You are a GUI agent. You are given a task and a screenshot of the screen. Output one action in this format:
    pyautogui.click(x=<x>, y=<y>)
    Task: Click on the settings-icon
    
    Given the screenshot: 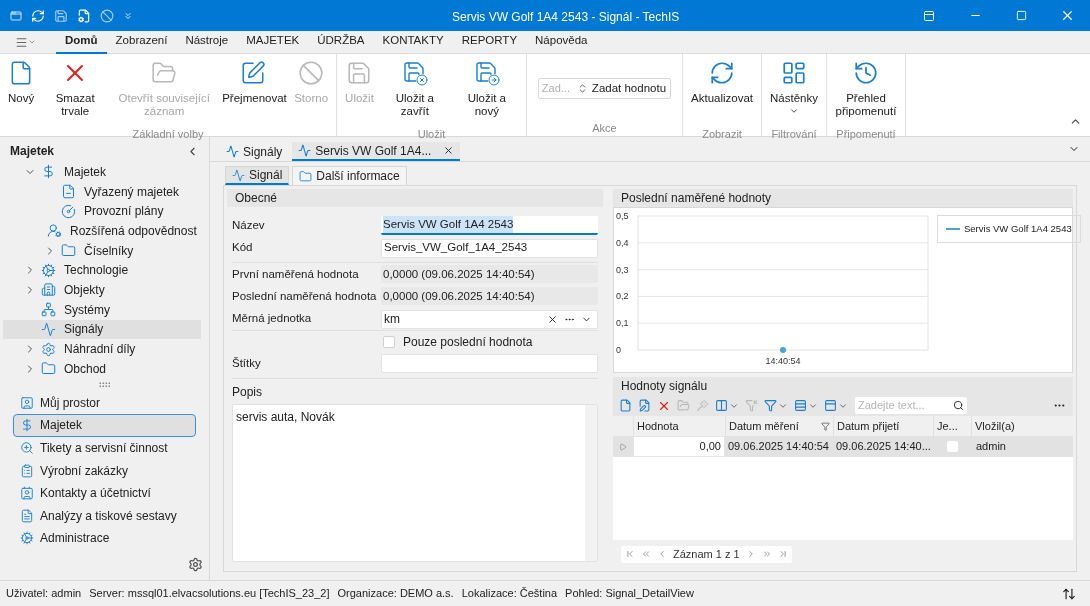 What is the action you would take?
    pyautogui.click(x=195, y=564)
    